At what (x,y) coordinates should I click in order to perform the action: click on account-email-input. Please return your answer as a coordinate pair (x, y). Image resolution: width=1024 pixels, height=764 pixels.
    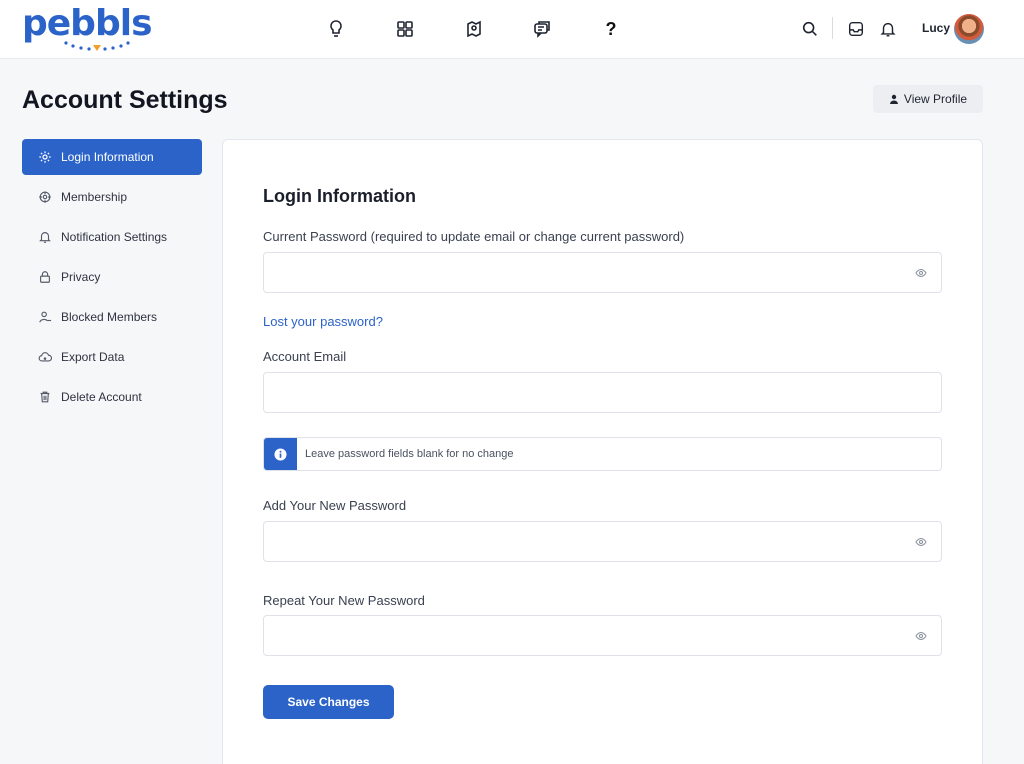
    Looking at the image, I should click on (602, 392).